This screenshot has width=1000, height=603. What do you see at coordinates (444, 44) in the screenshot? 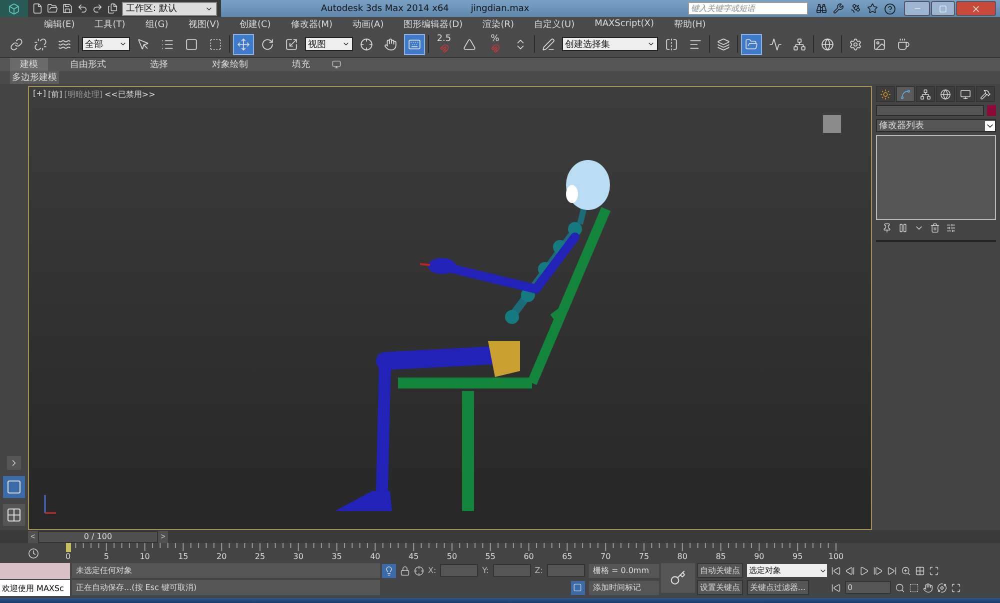
I see `snap-toggle-button: 2.5` at bounding box center [444, 44].